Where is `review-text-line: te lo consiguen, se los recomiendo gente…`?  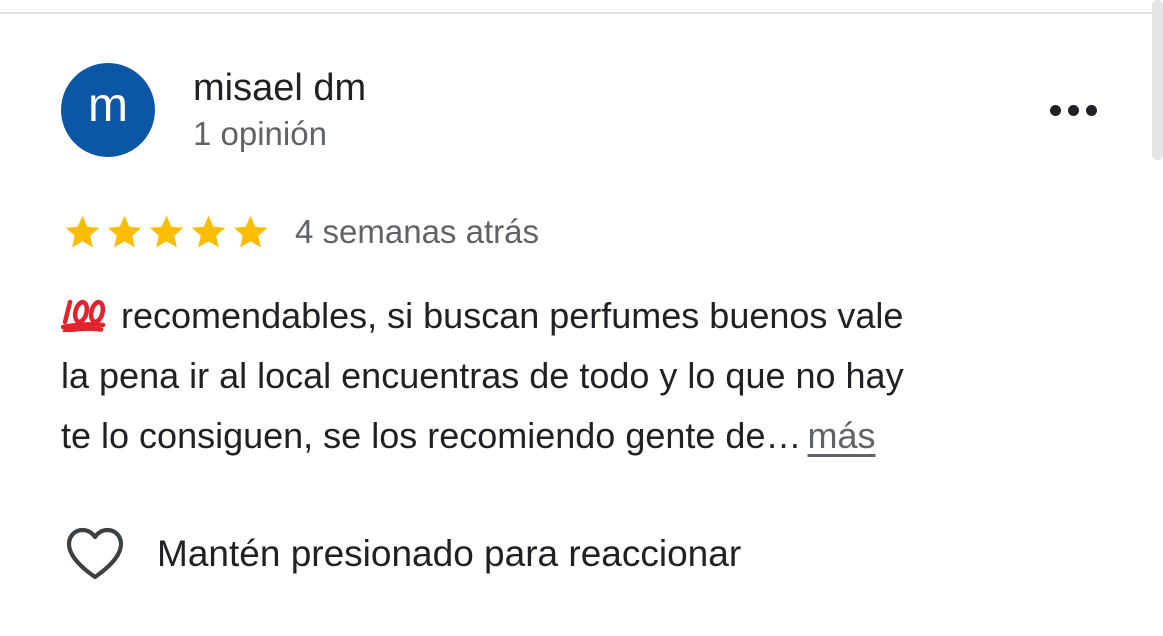 review-text-line: te lo consiguen, se los recomiendo gente… is located at coordinates (576, 436).